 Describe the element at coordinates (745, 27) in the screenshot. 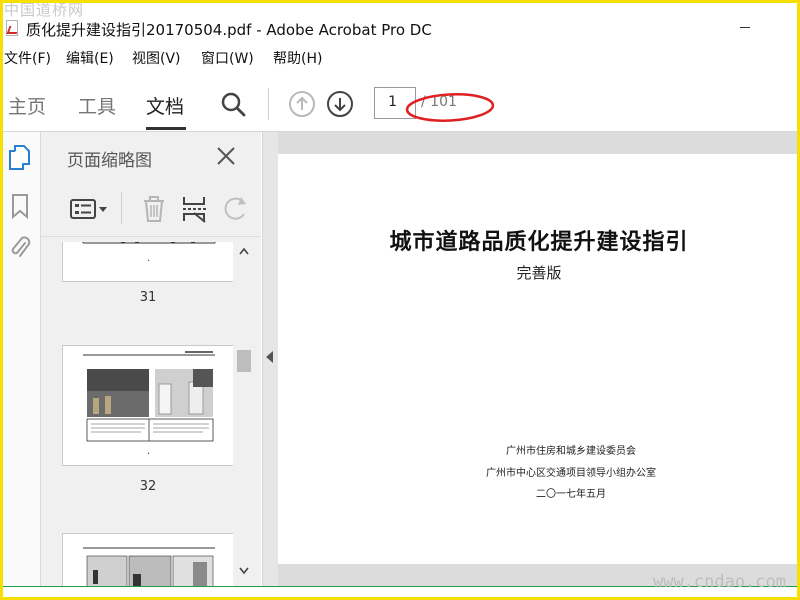

I see `minimize-button` at that location.